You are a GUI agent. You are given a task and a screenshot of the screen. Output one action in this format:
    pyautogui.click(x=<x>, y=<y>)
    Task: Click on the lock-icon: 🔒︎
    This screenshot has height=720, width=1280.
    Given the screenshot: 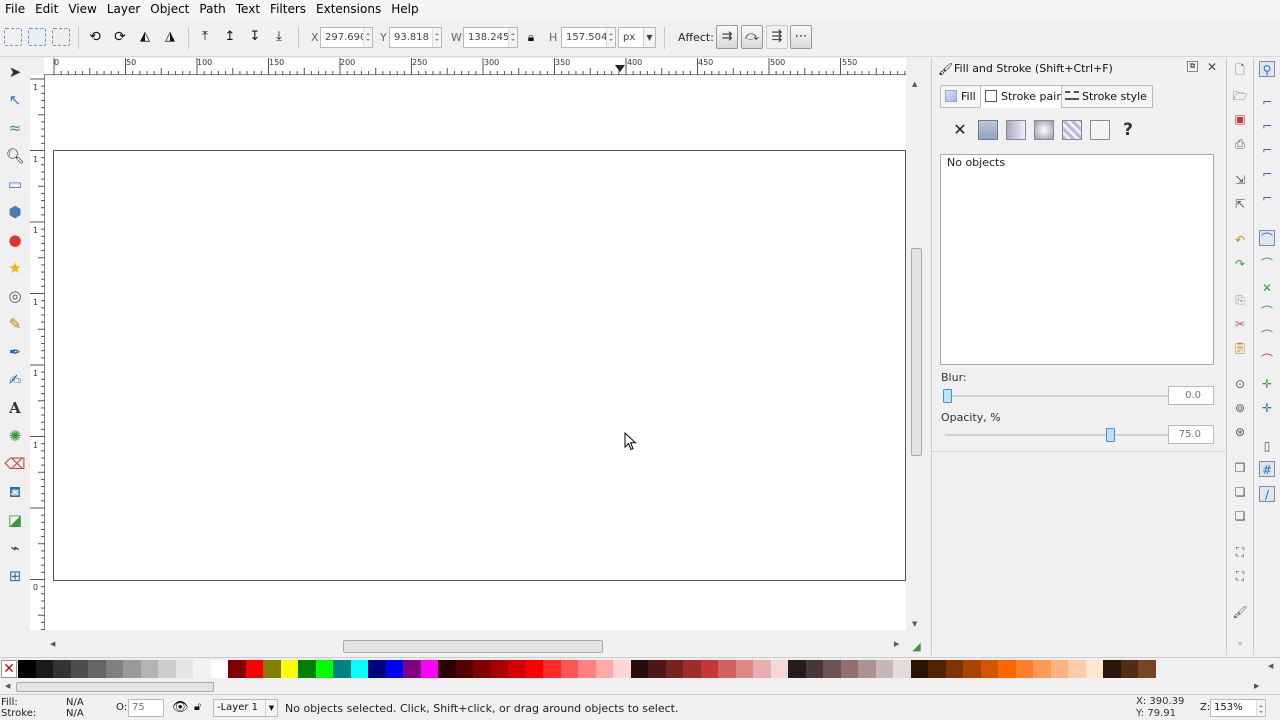 What is the action you would take?
    pyautogui.click(x=531, y=37)
    